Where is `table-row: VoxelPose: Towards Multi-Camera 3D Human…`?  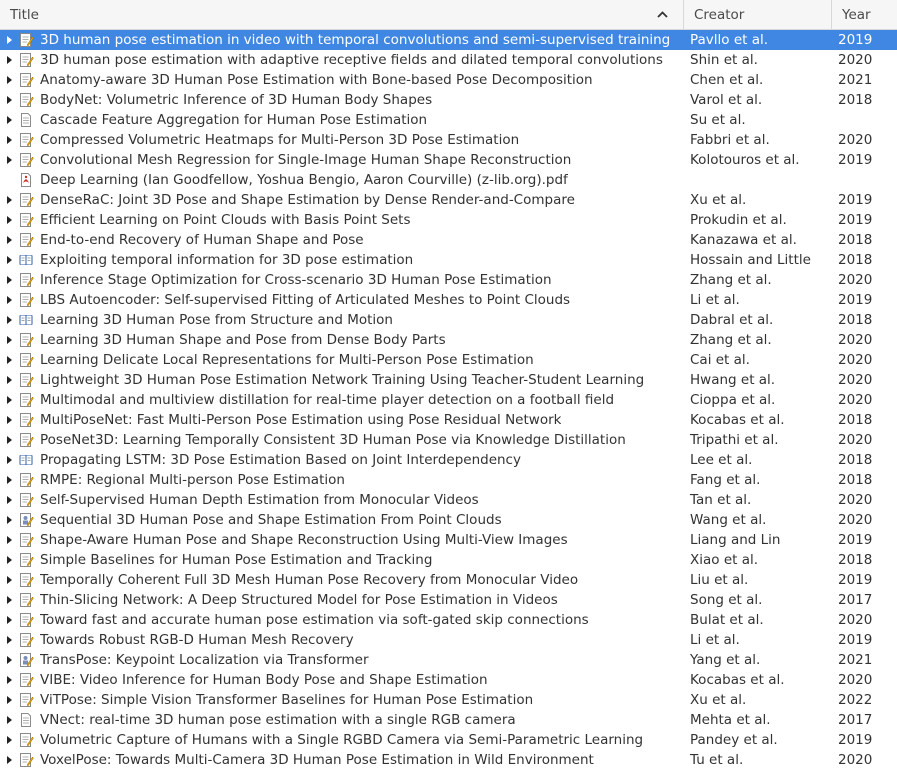
table-row: VoxelPose: Towards Multi-Camera 3D Human… is located at coordinates (448, 760).